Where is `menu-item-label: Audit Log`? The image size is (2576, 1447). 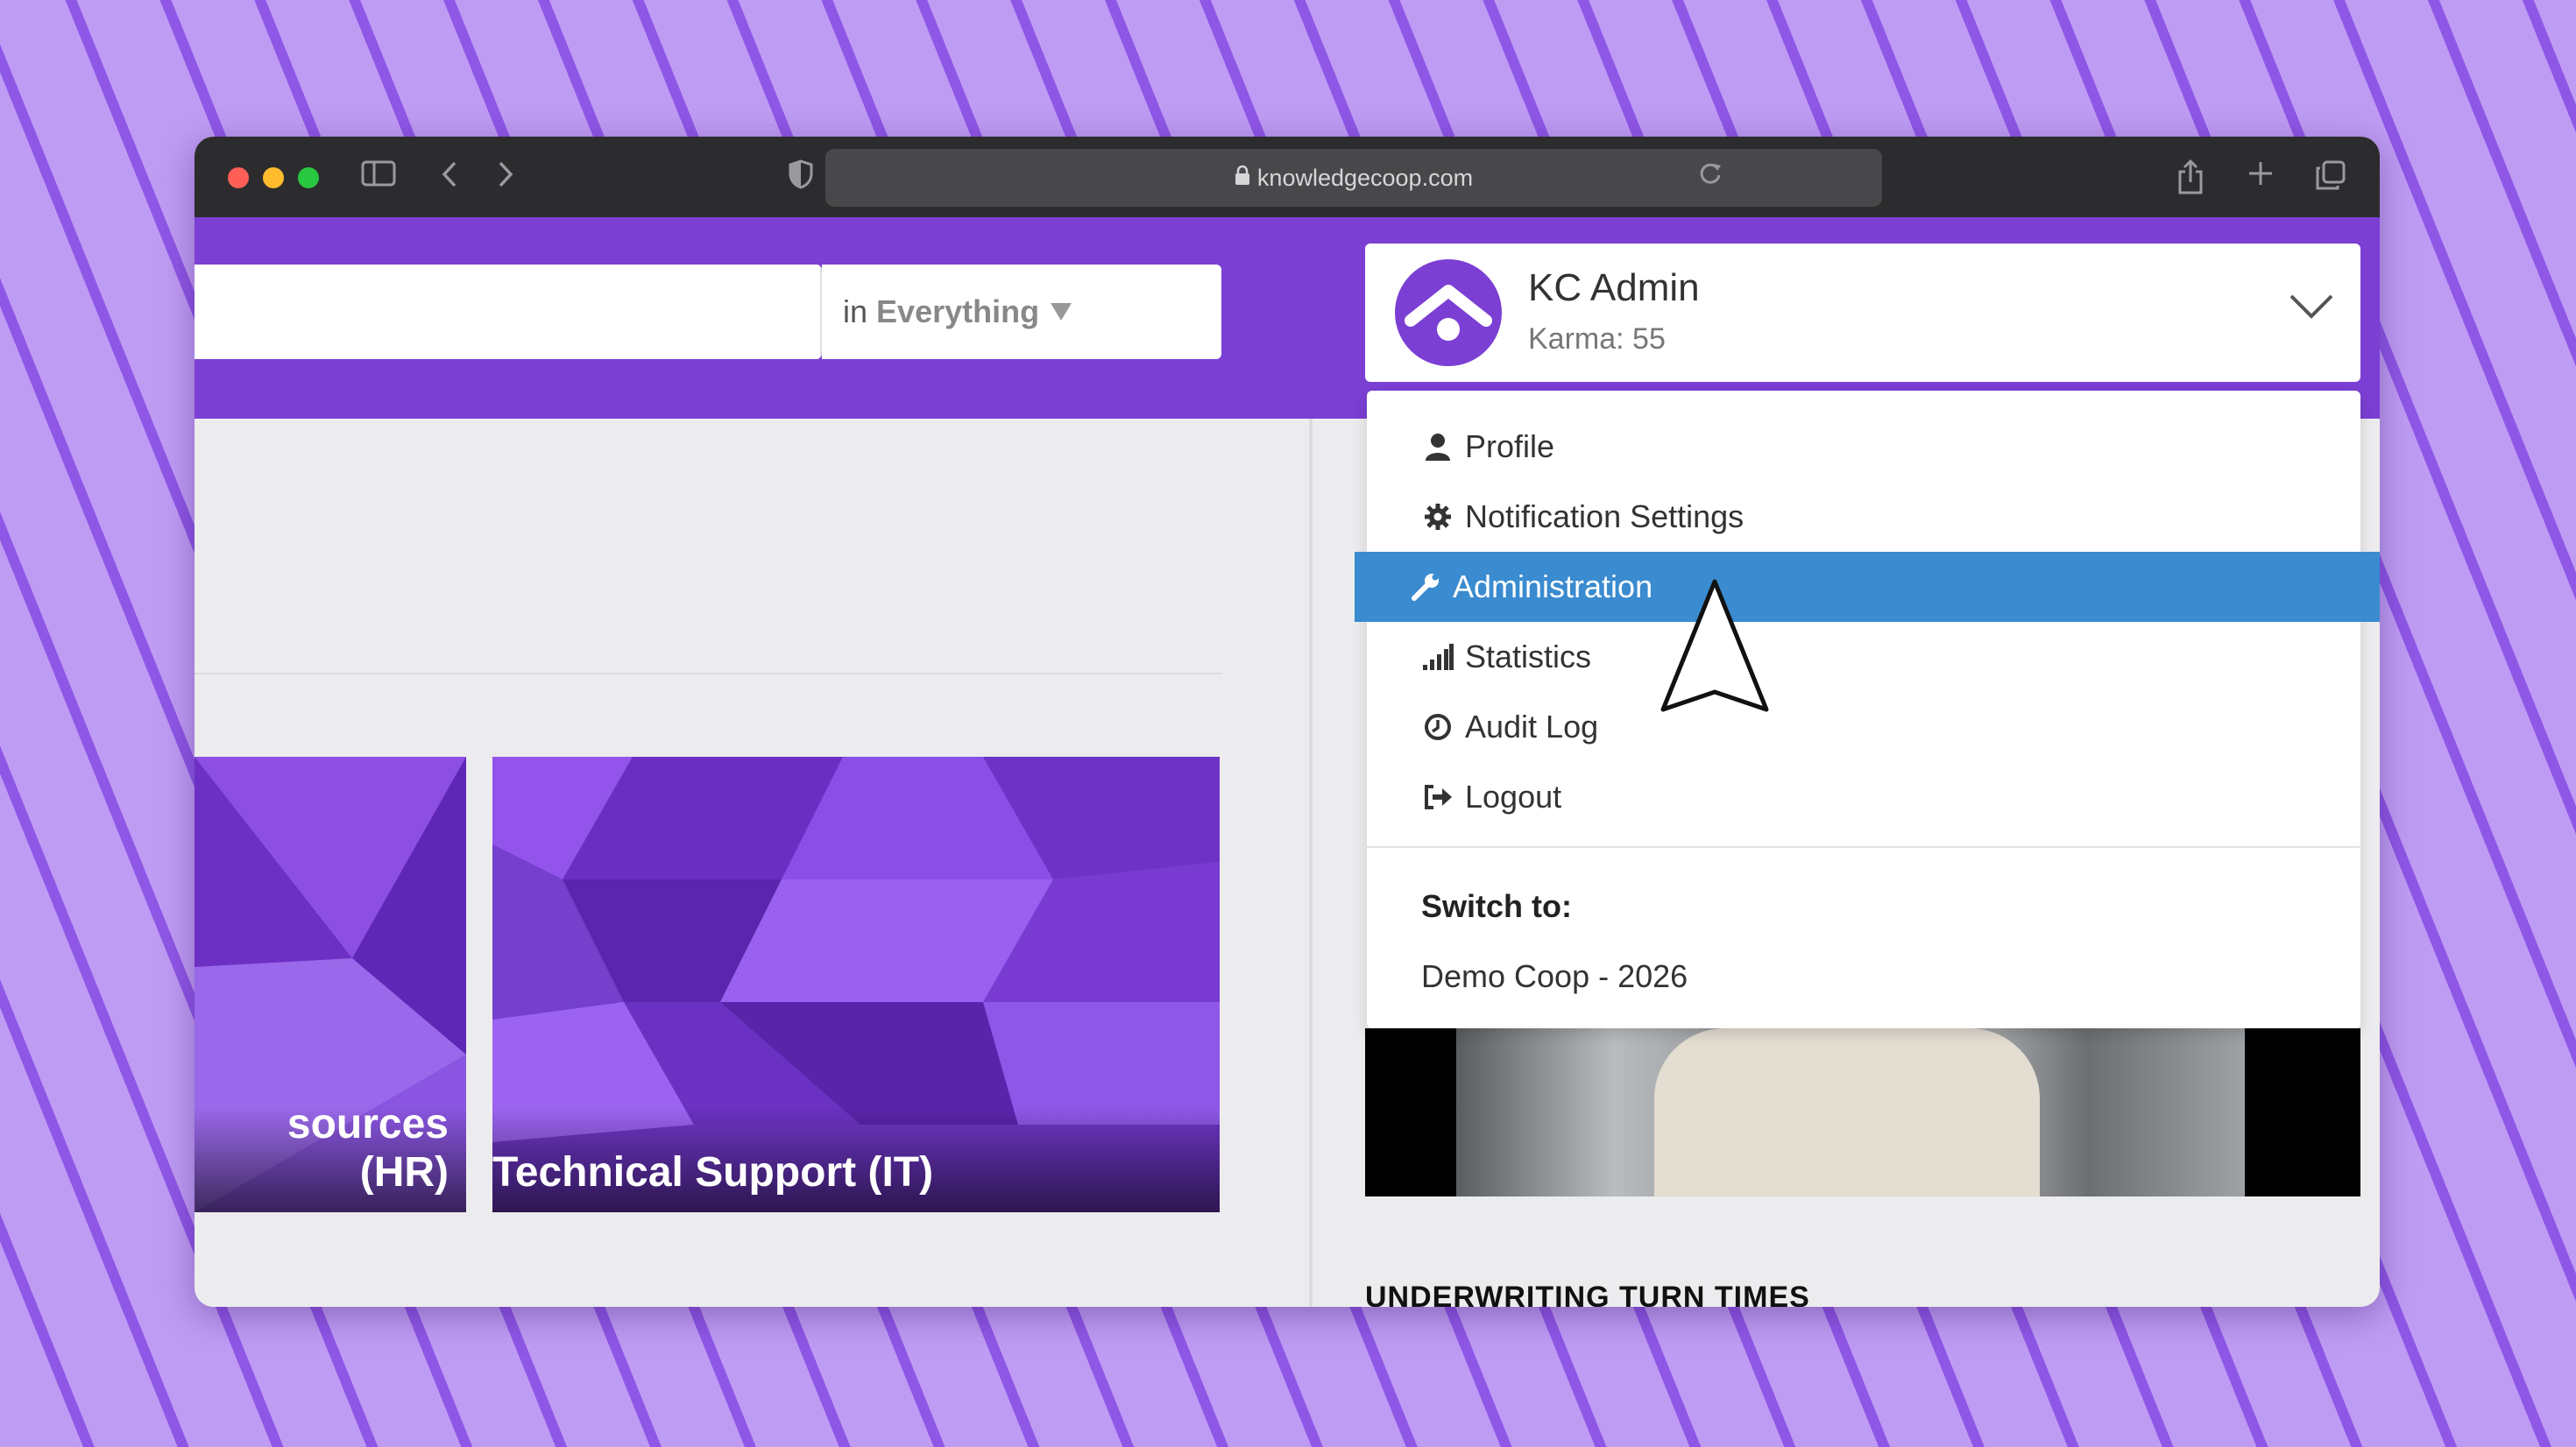 menu-item-label: Audit Log is located at coordinates (1532, 727).